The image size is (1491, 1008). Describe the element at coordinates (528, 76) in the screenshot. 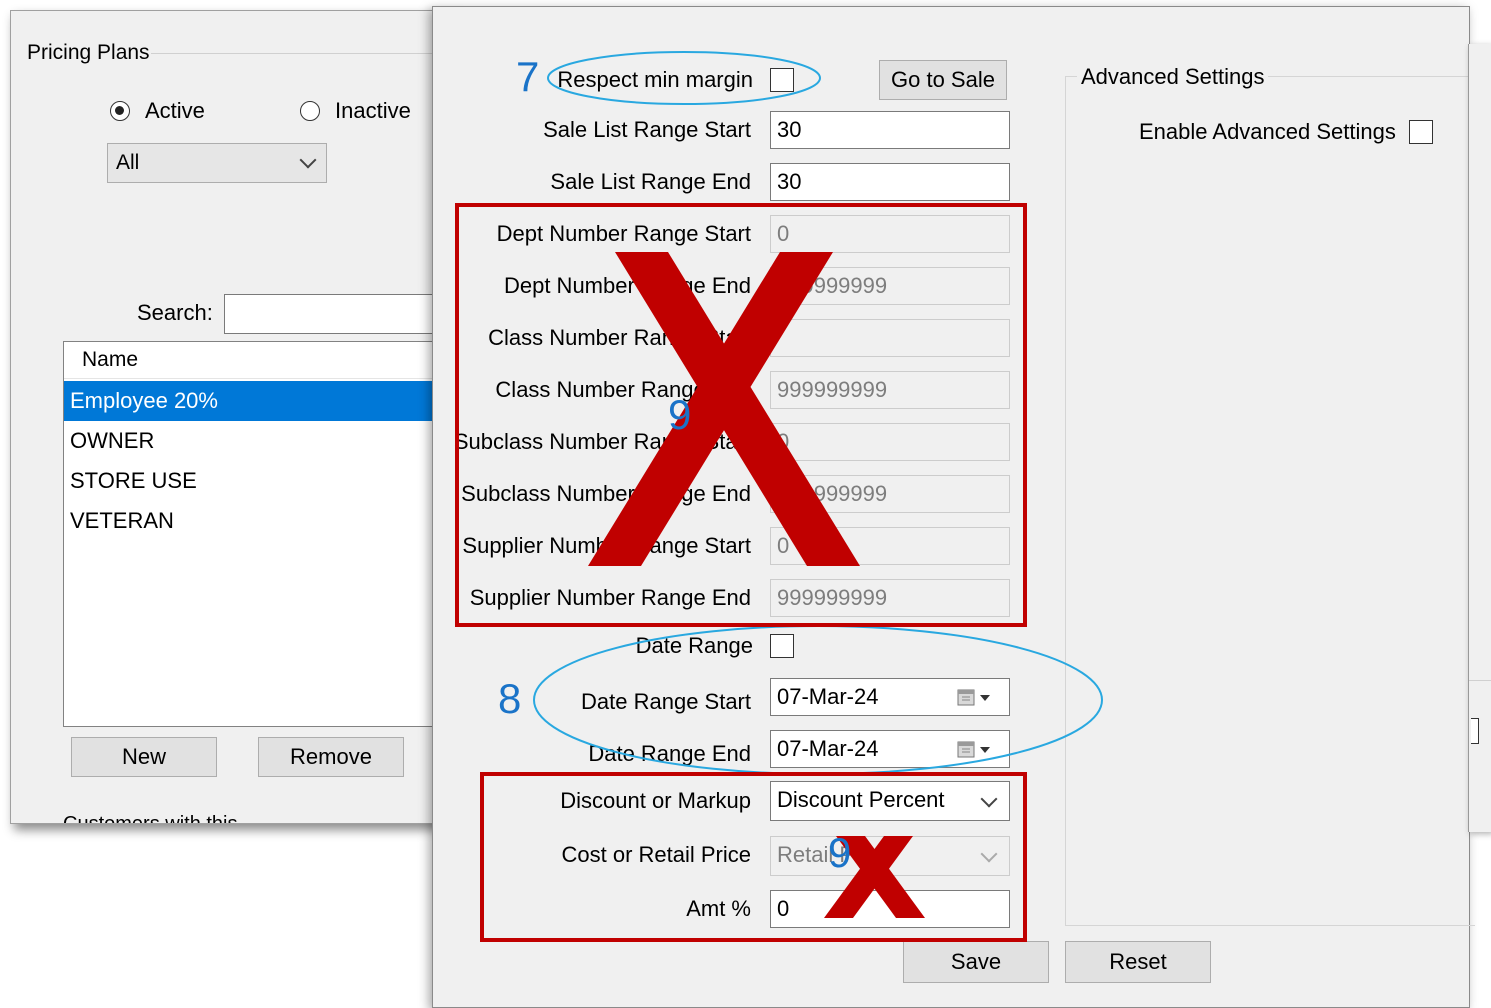

I see `annotation-number-7: 7` at that location.